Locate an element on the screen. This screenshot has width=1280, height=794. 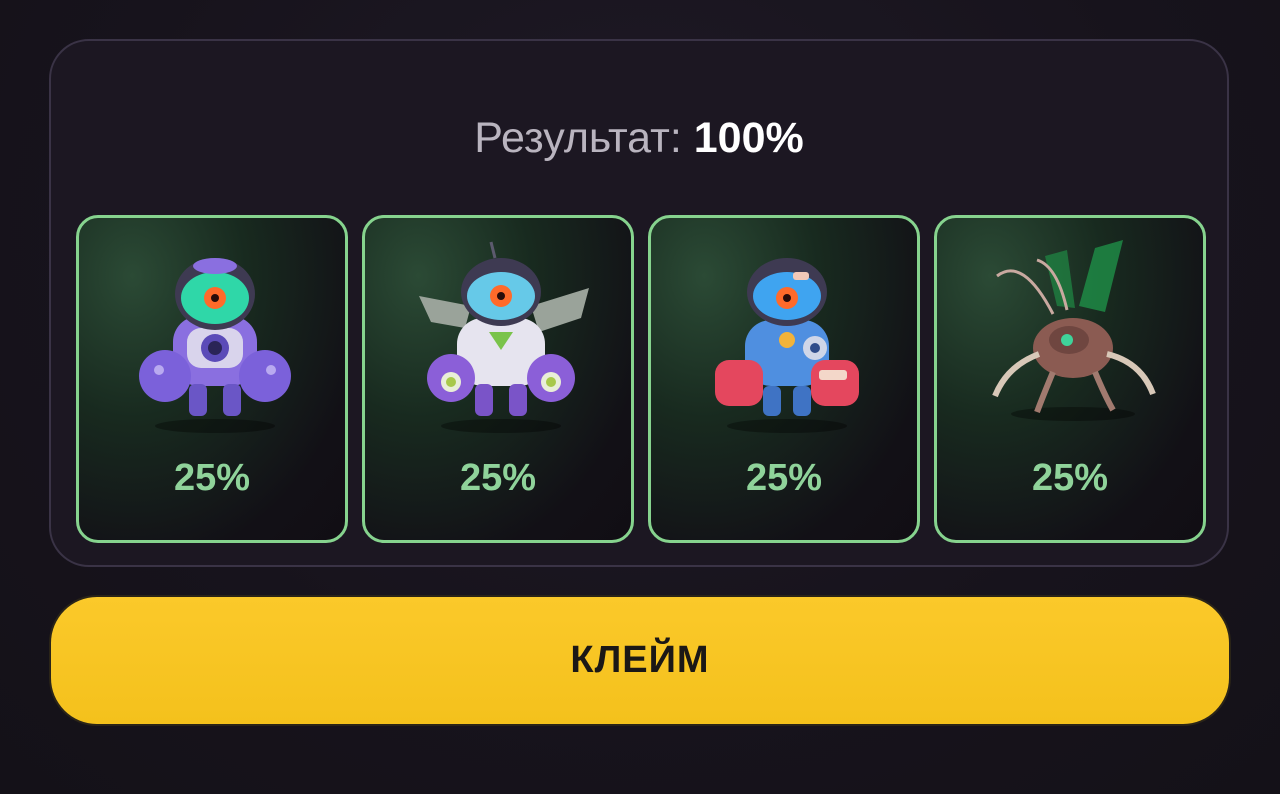
reward-card-purple-mech: 25% is located at coordinates (212, 379).